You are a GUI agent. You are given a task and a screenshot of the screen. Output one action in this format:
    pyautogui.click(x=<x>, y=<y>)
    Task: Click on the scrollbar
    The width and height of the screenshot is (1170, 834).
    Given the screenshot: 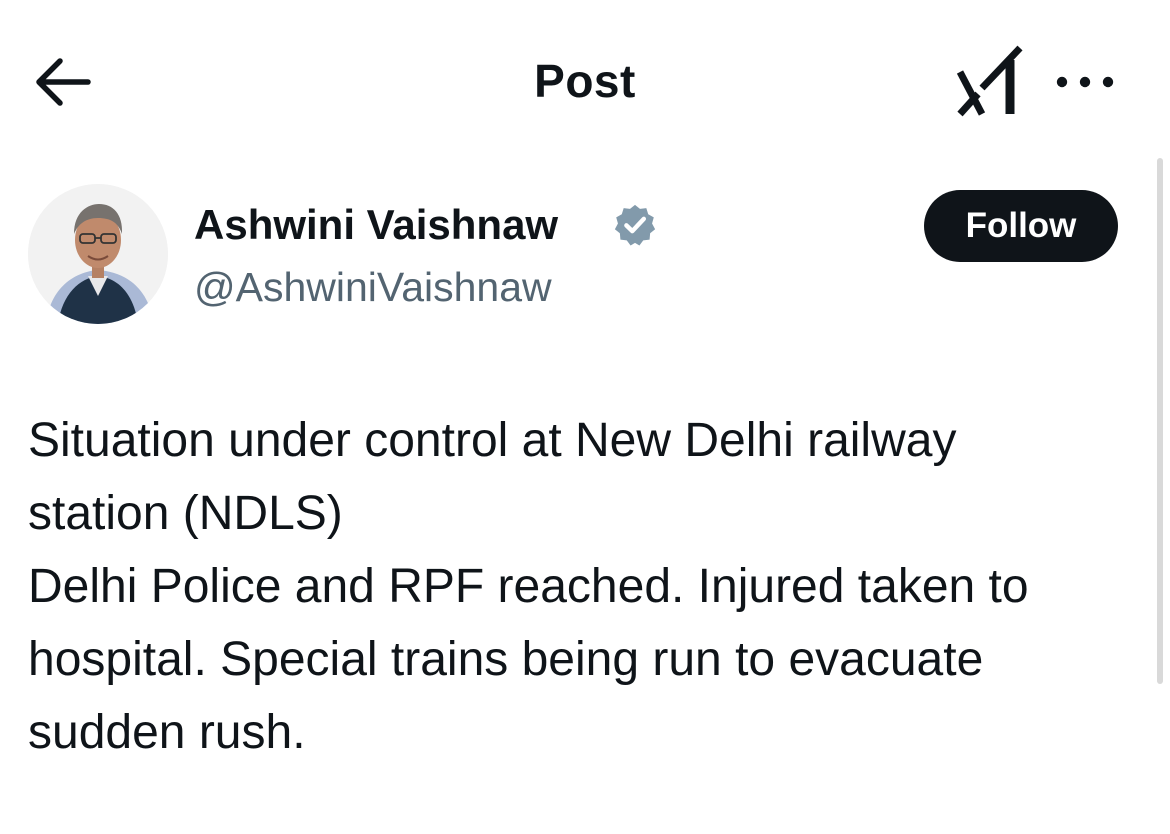 What is the action you would take?
    pyautogui.click(x=1160, y=421)
    